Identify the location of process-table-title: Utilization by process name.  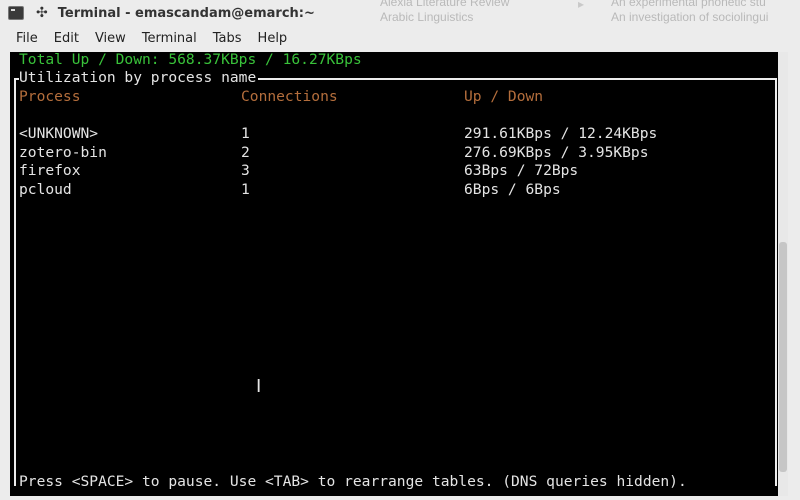
(139, 78).